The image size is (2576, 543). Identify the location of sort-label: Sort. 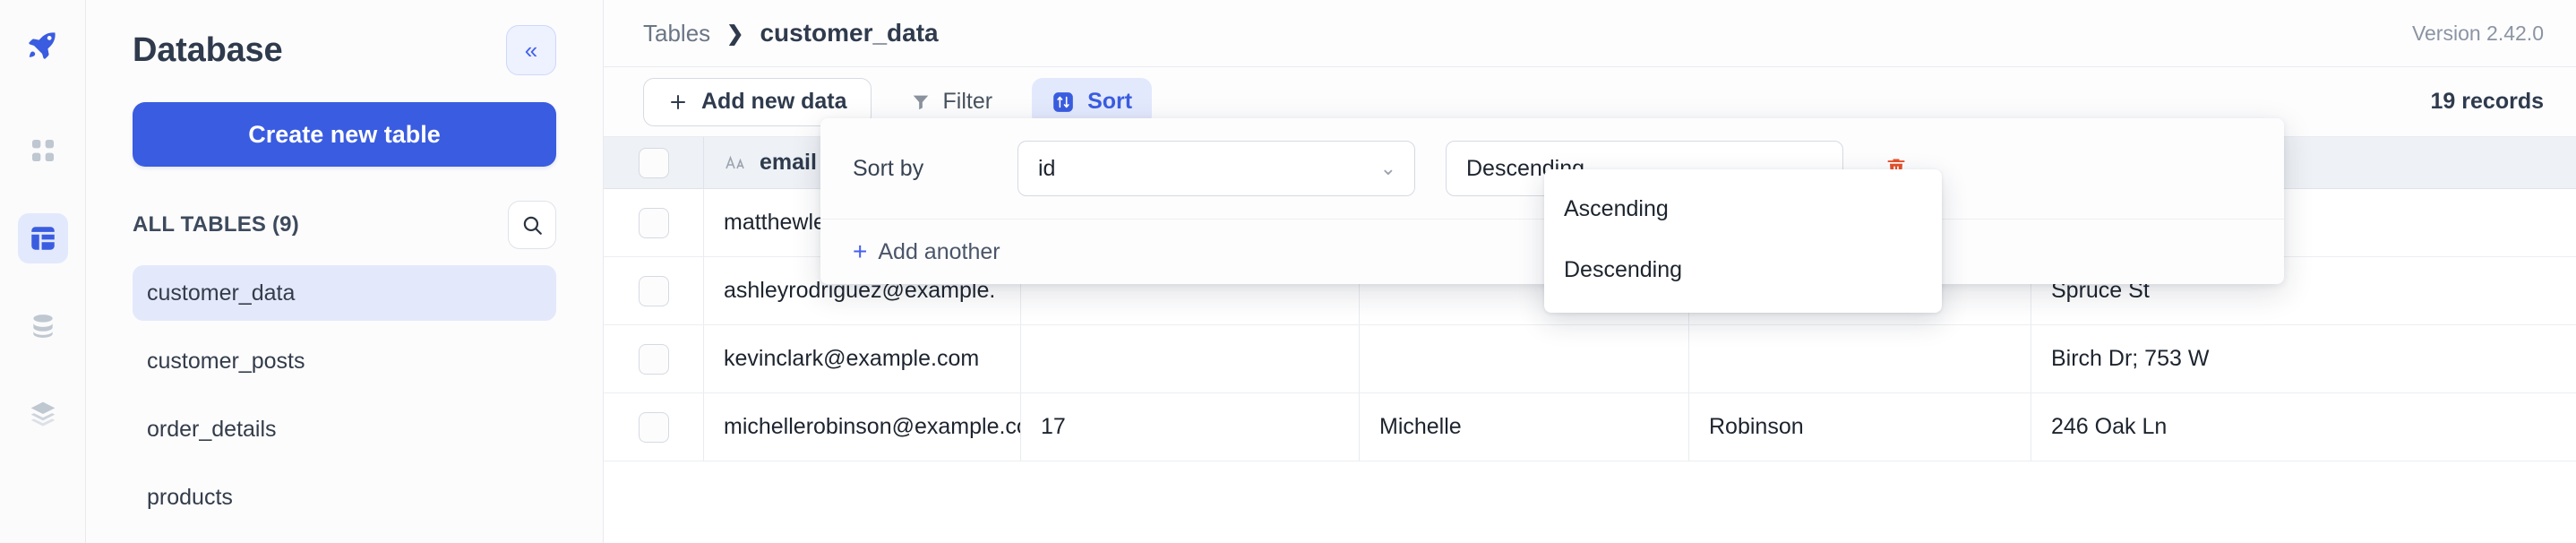
(1110, 102).